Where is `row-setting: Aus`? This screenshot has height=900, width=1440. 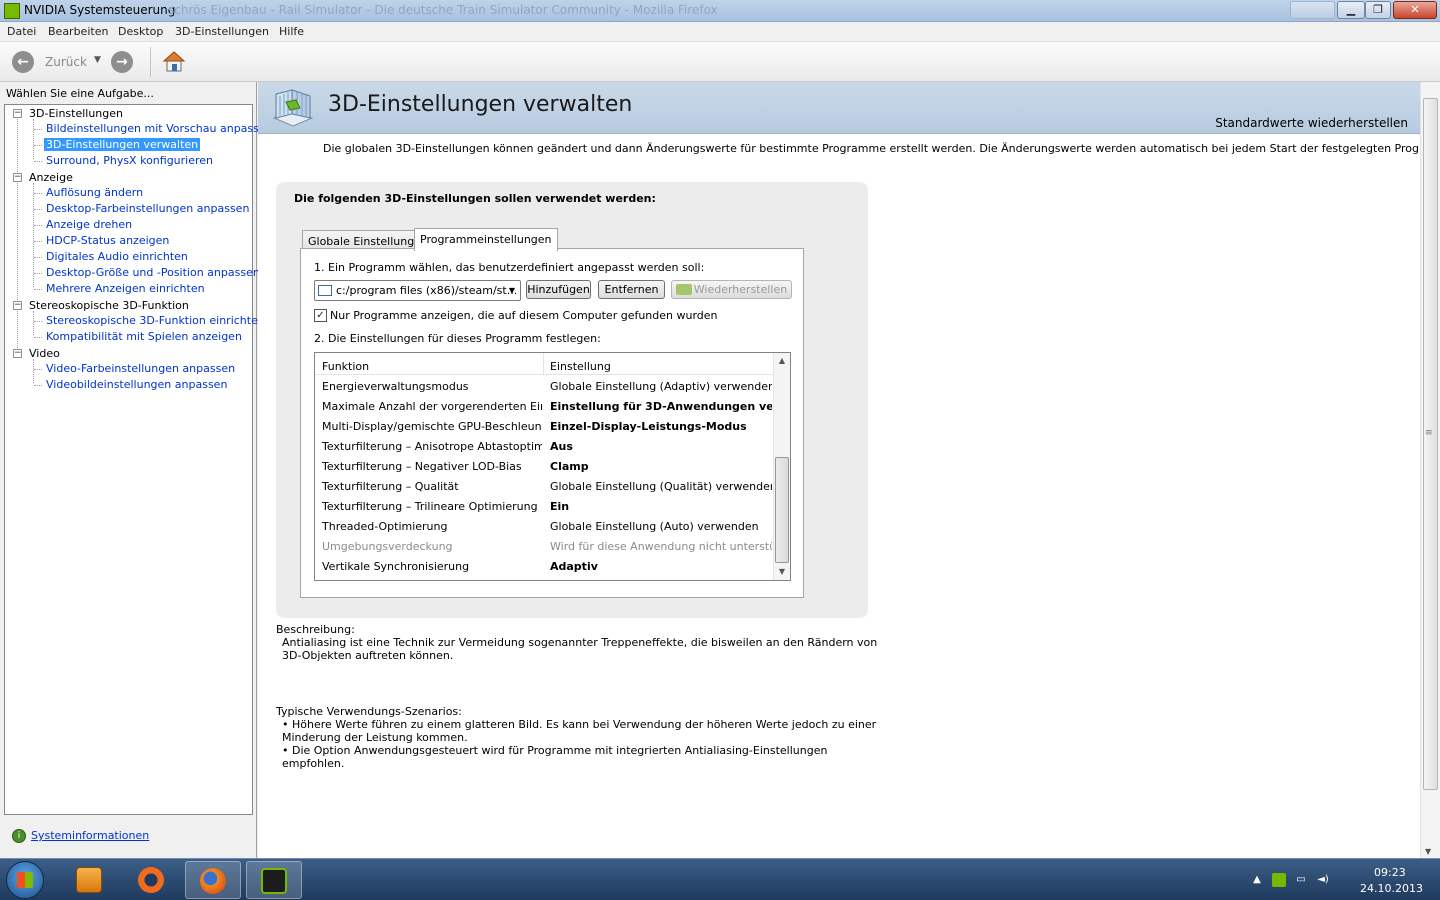
row-setting: Aus is located at coordinates (561, 446).